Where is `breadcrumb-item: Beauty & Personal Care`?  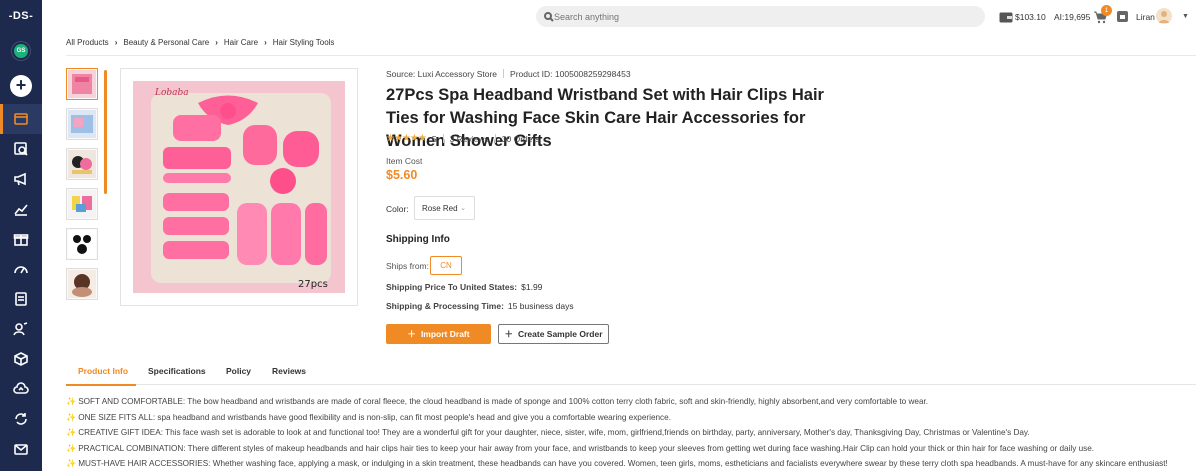 breadcrumb-item: Beauty & Personal Care is located at coordinates (166, 42).